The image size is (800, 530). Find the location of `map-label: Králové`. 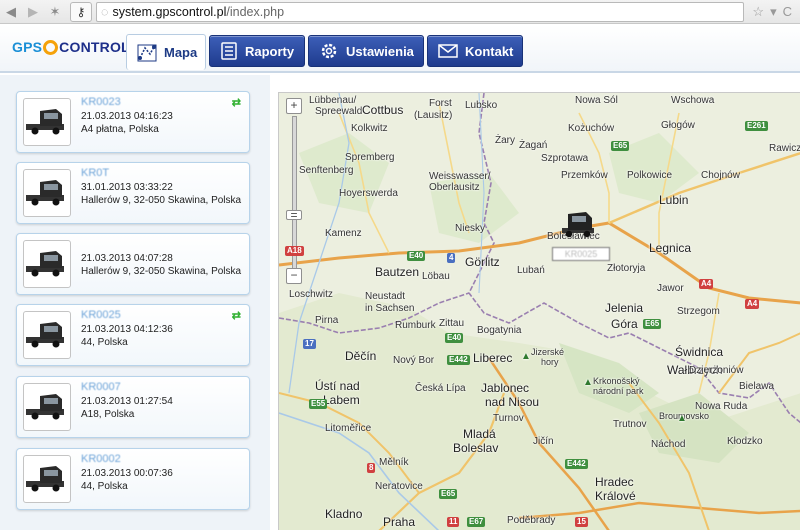

map-label: Králové is located at coordinates (615, 496).